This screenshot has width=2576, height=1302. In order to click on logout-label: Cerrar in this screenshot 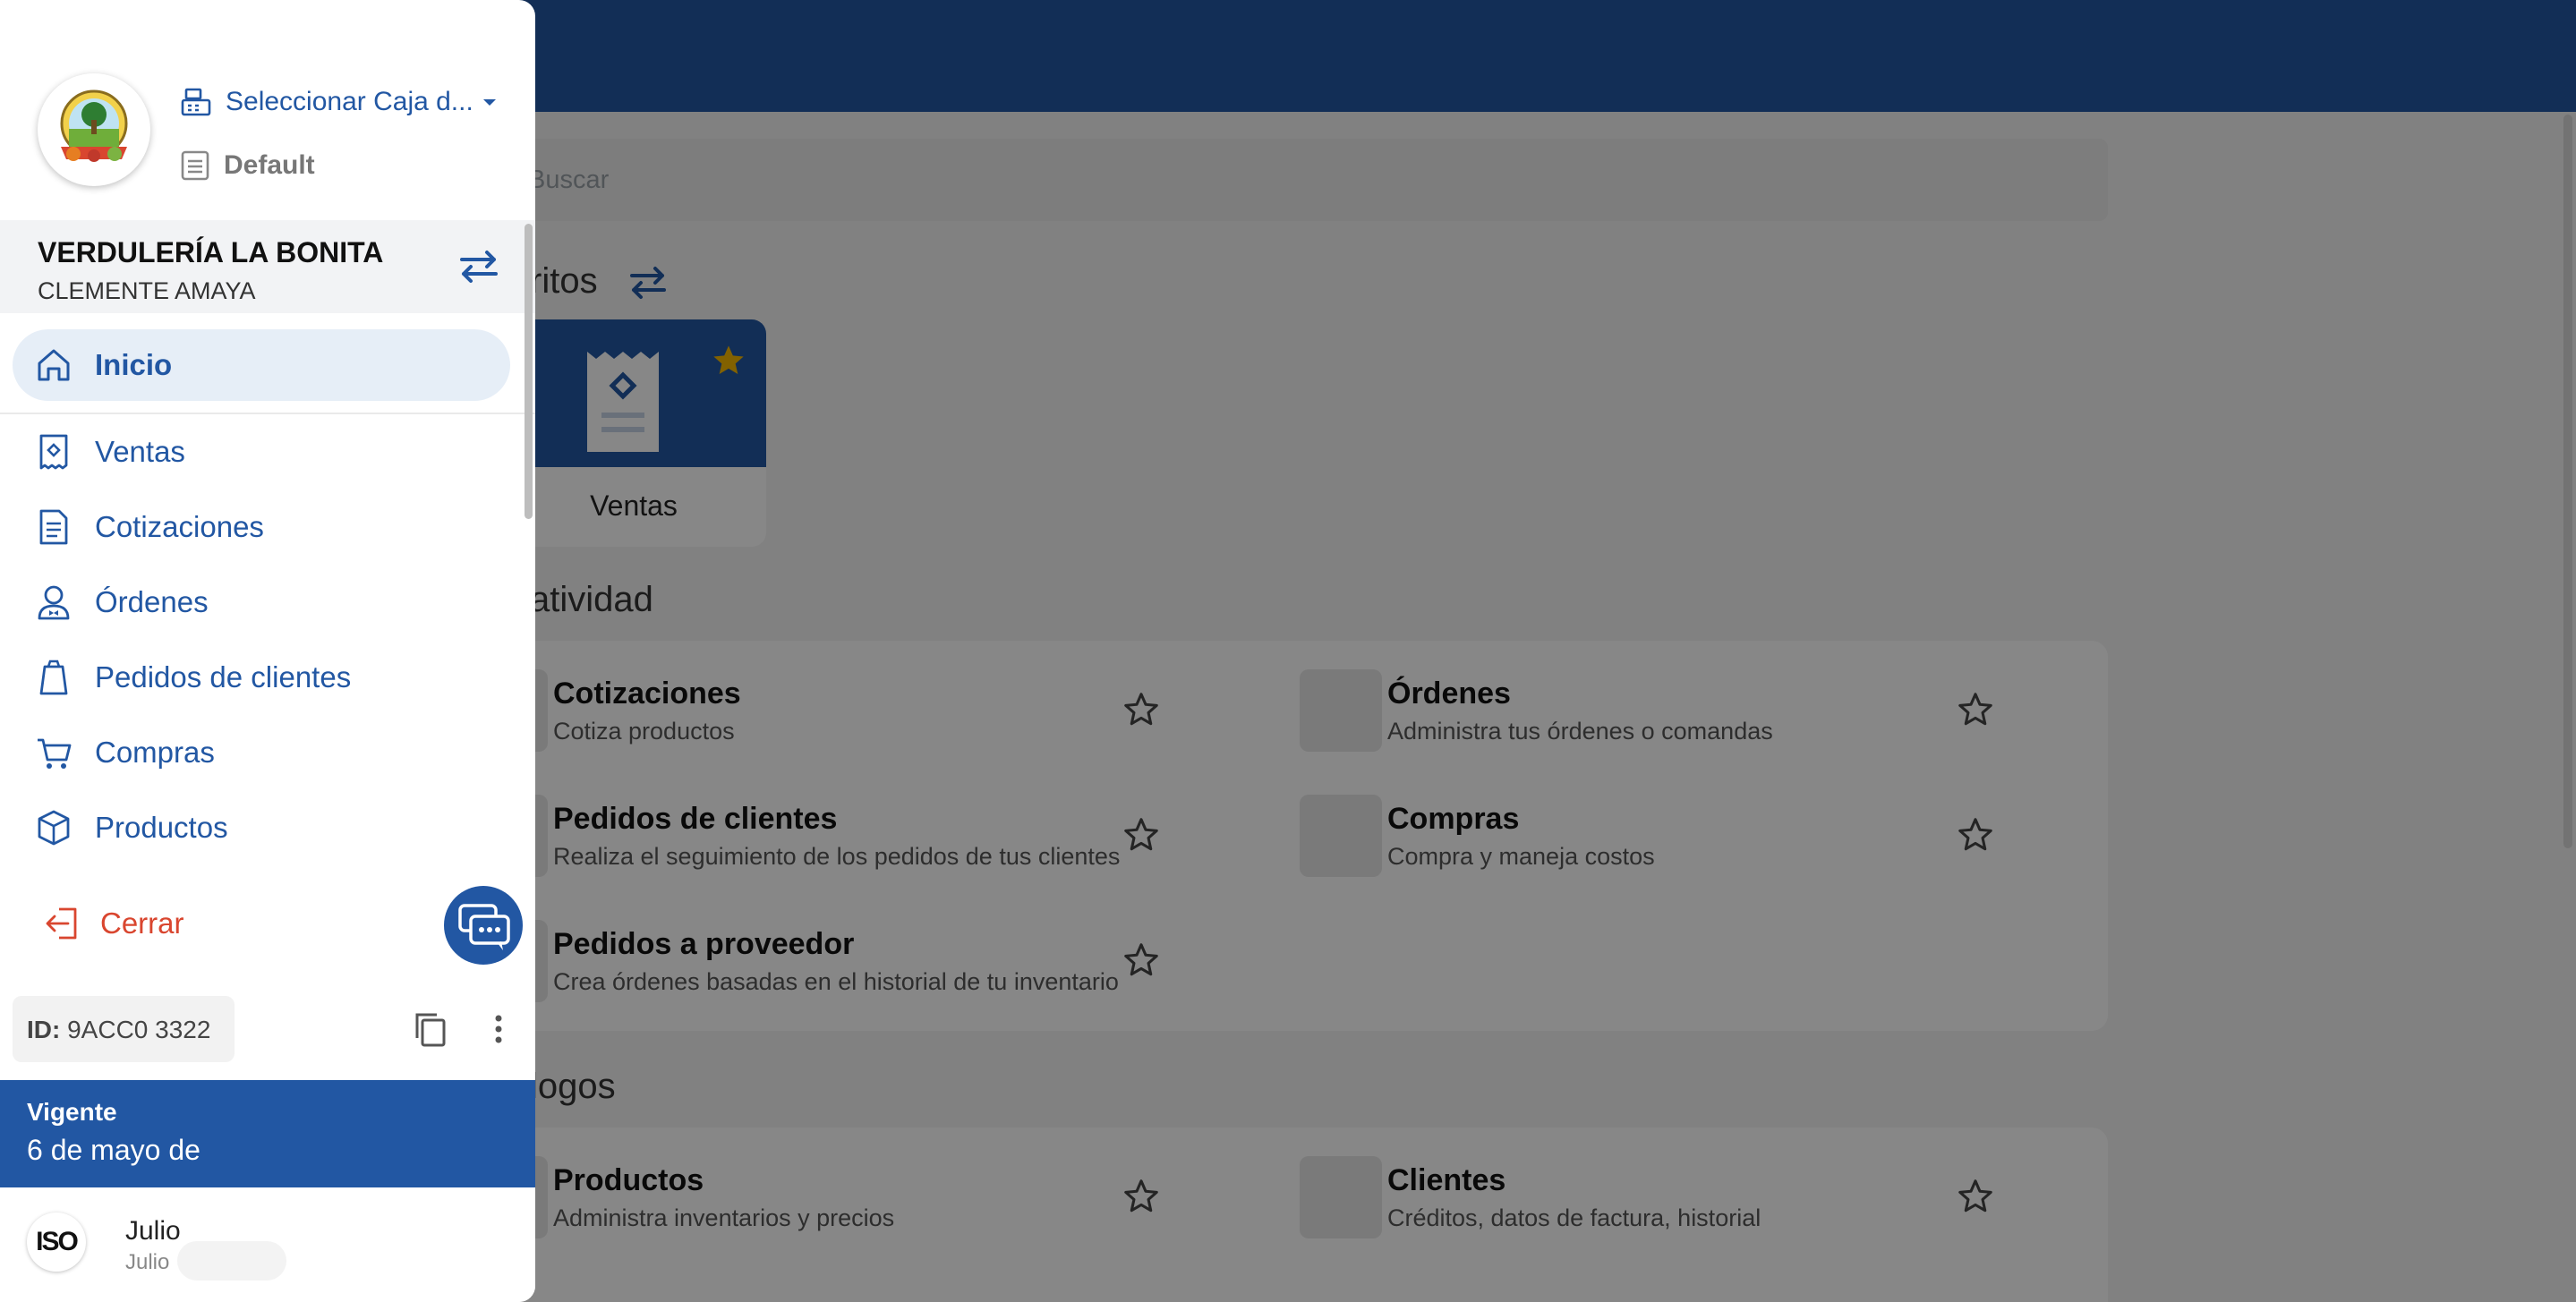, I will do `click(142, 923)`.